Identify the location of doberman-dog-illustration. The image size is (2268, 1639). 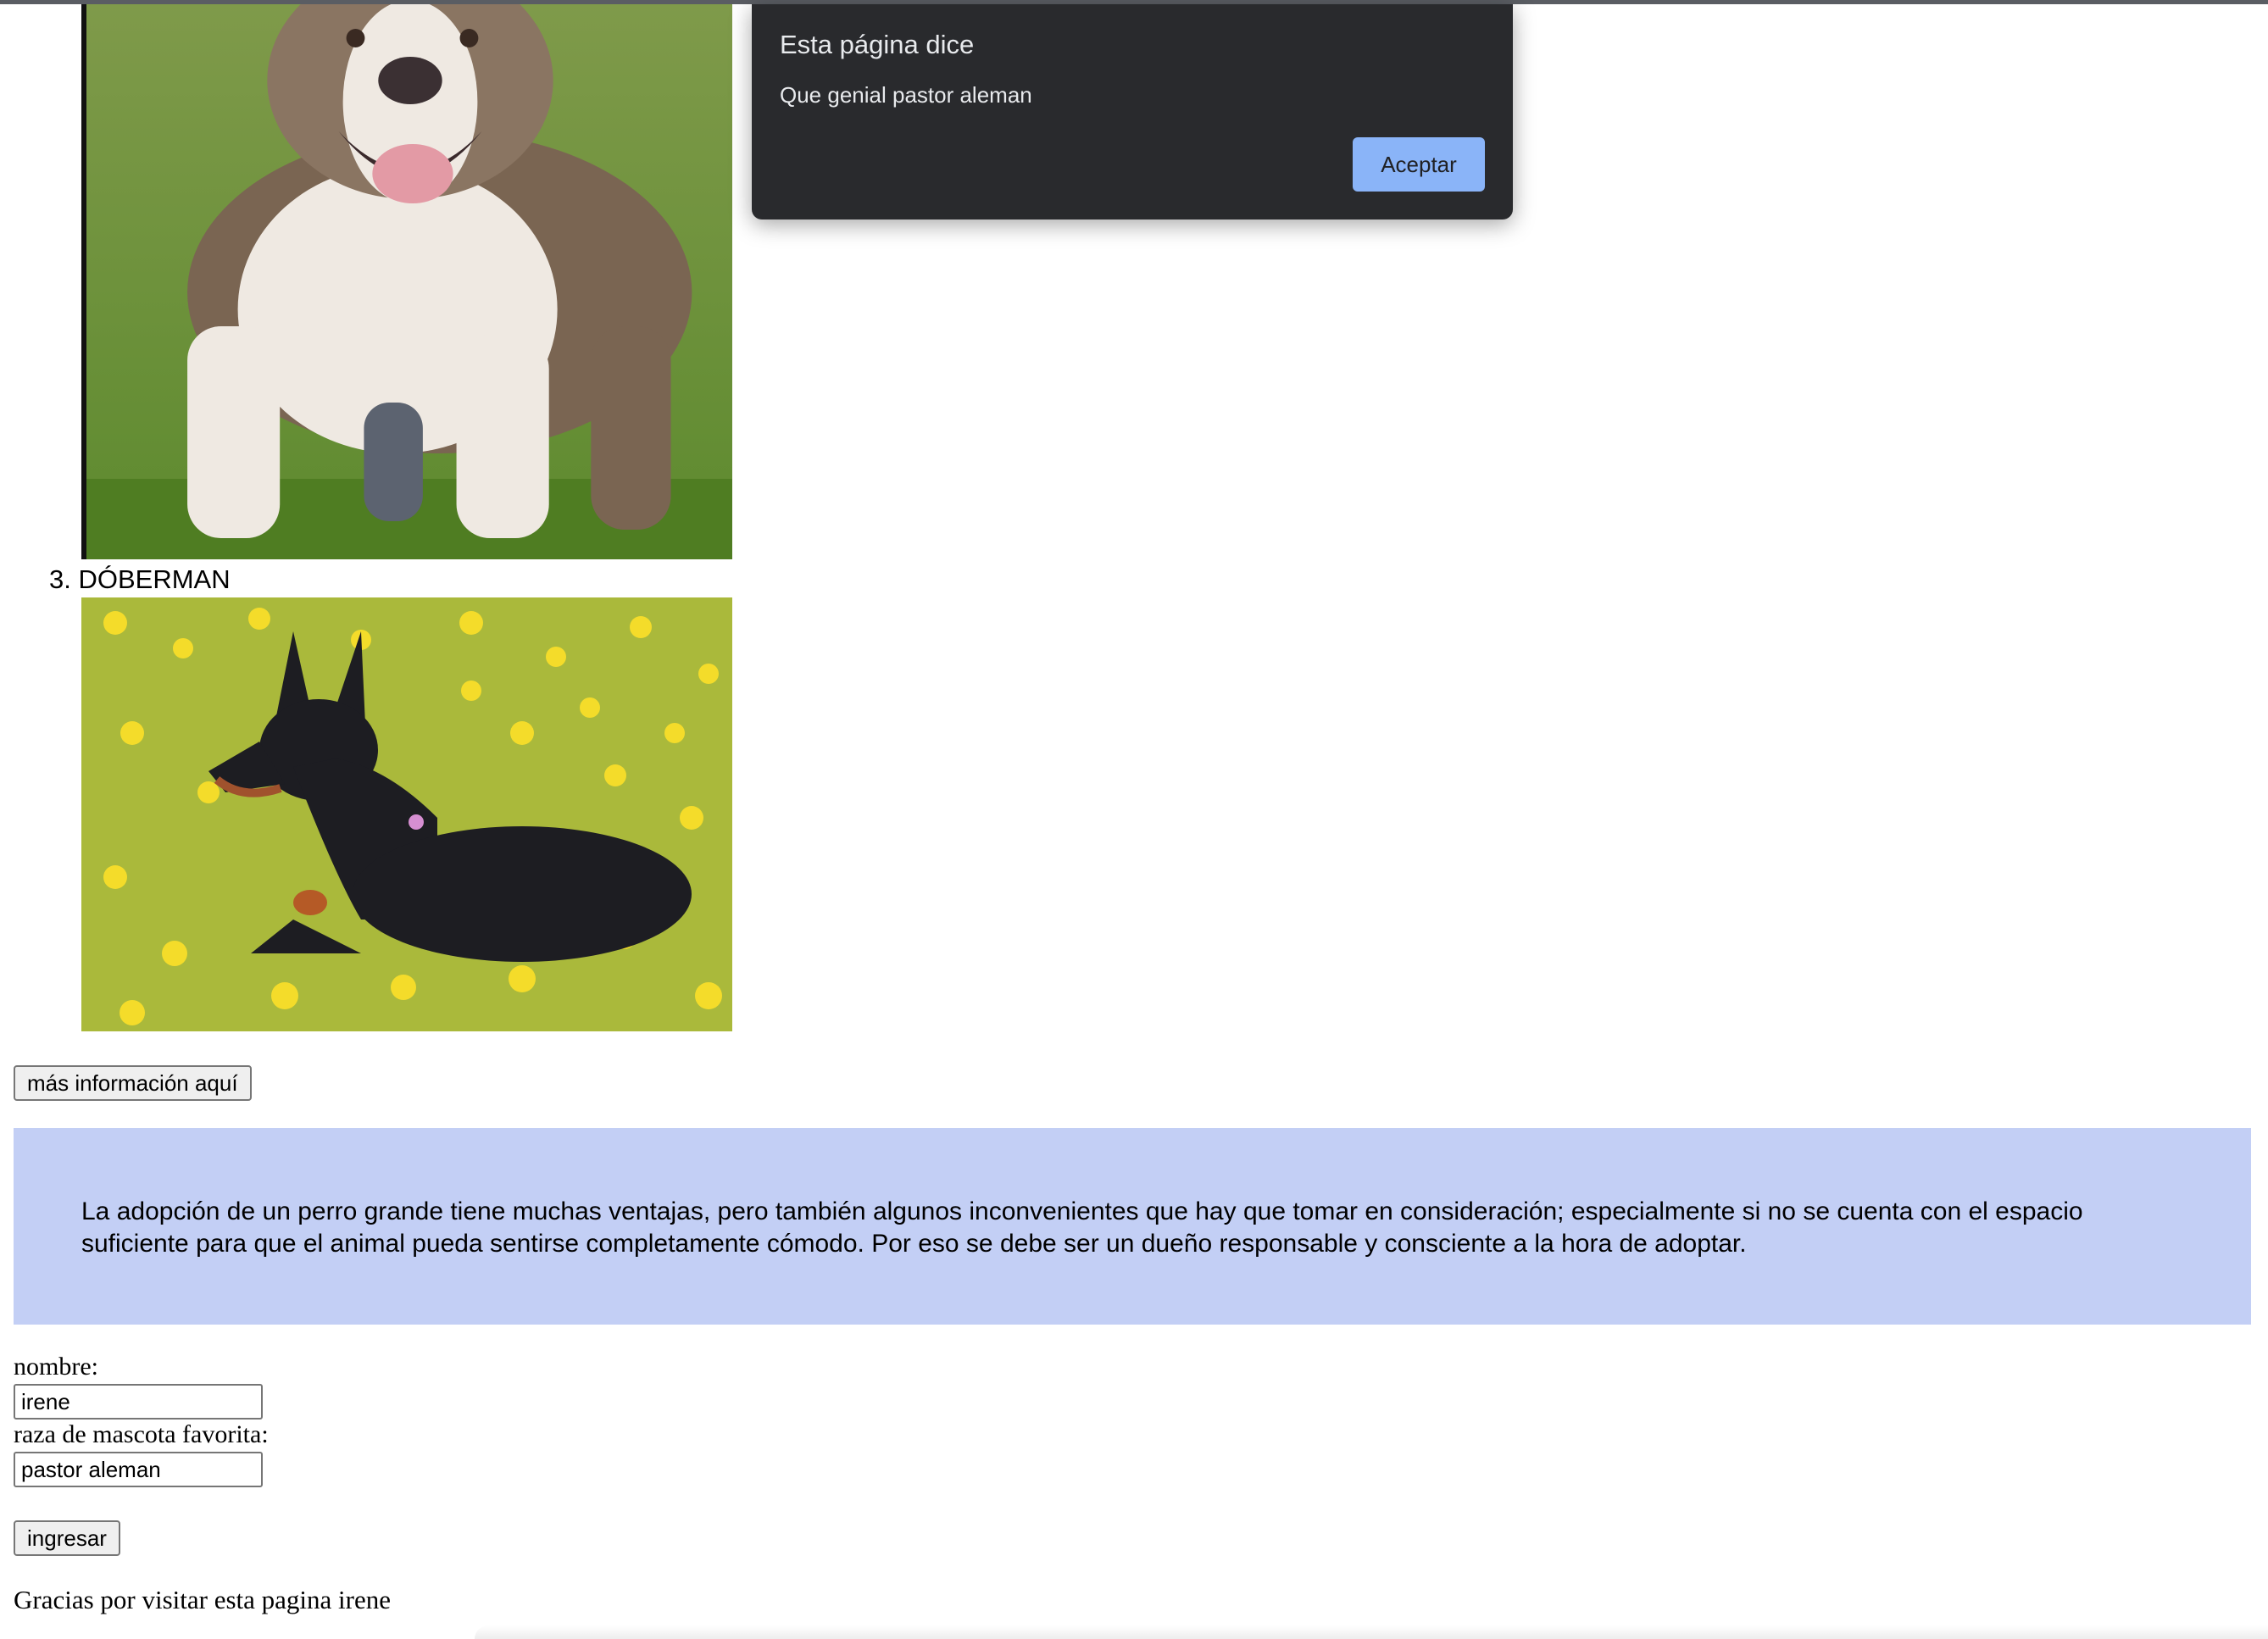
(406, 814).